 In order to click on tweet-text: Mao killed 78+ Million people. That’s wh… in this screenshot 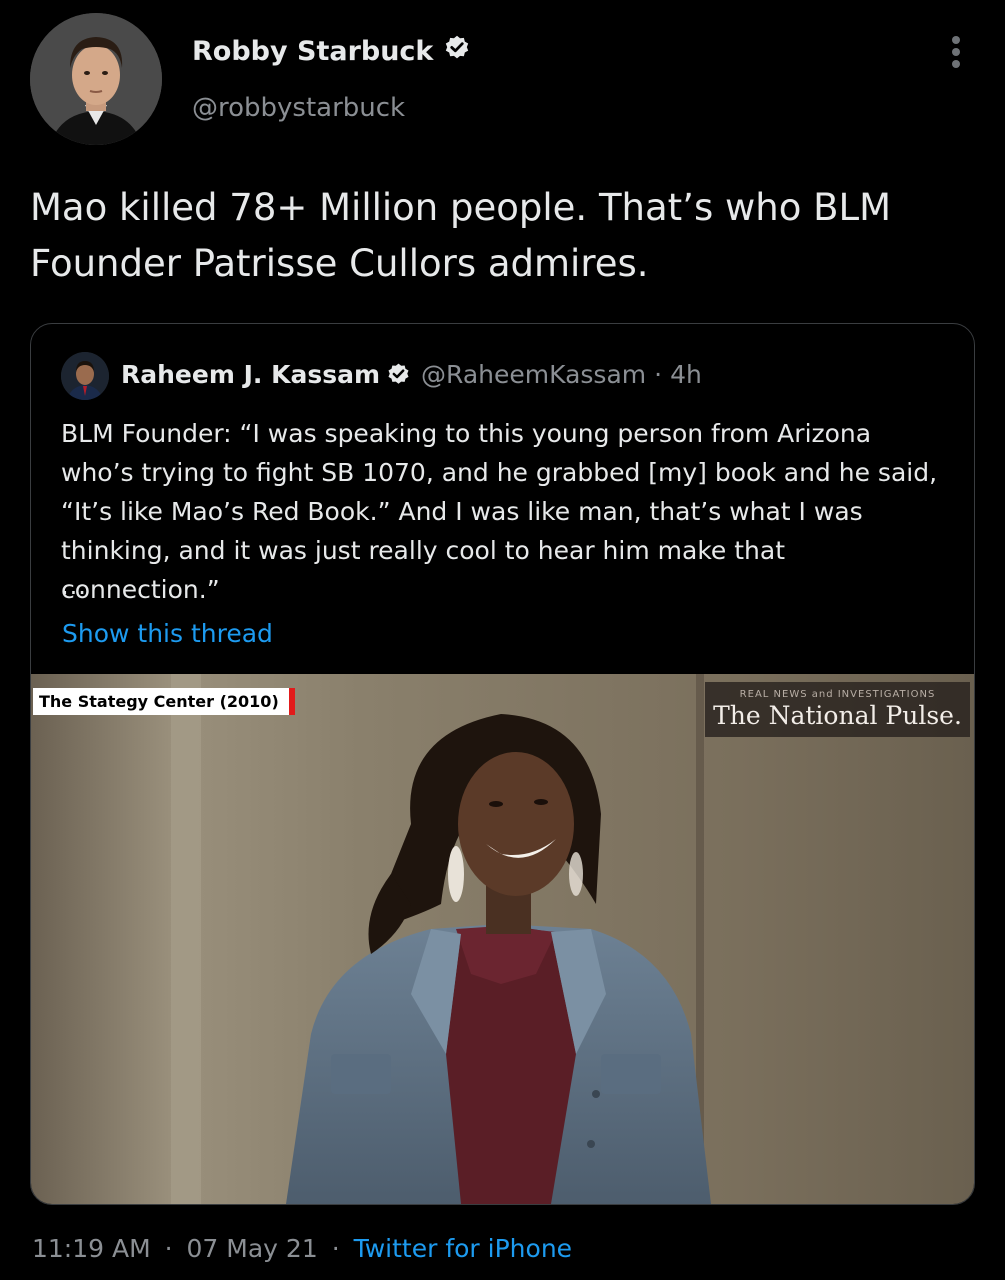, I will do `click(461, 235)`.